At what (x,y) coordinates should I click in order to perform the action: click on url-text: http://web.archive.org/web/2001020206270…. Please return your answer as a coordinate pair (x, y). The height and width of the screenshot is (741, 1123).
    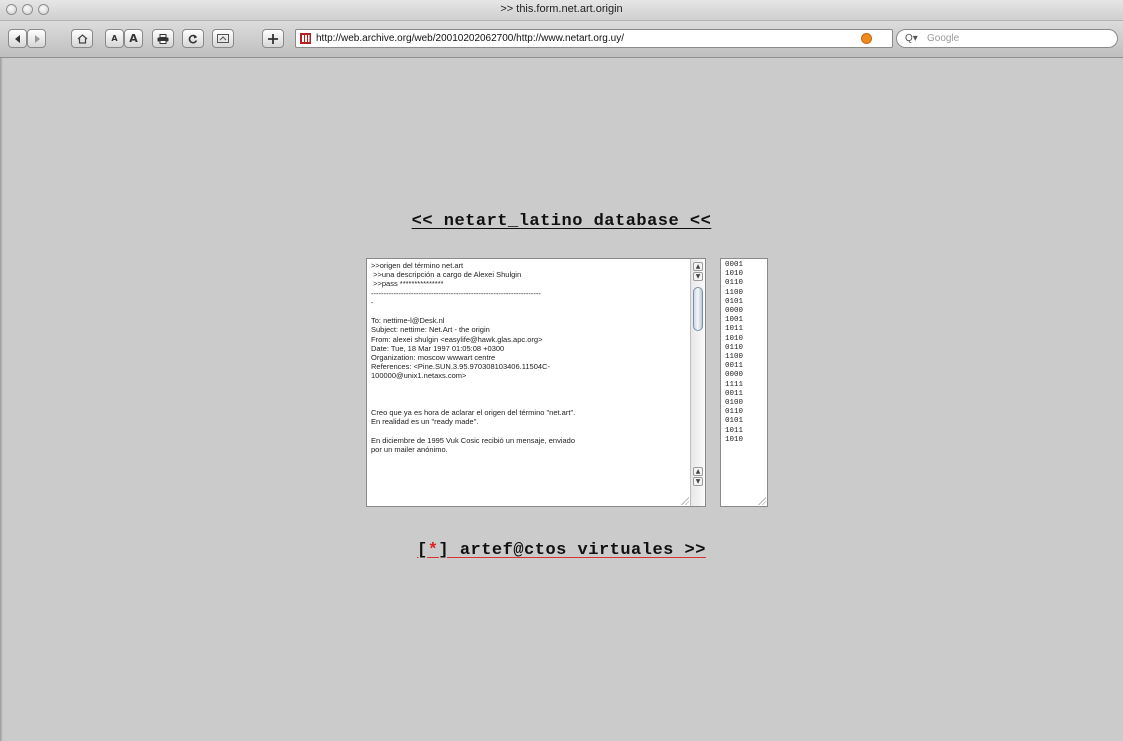
    Looking at the image, I should click on (470, 38).